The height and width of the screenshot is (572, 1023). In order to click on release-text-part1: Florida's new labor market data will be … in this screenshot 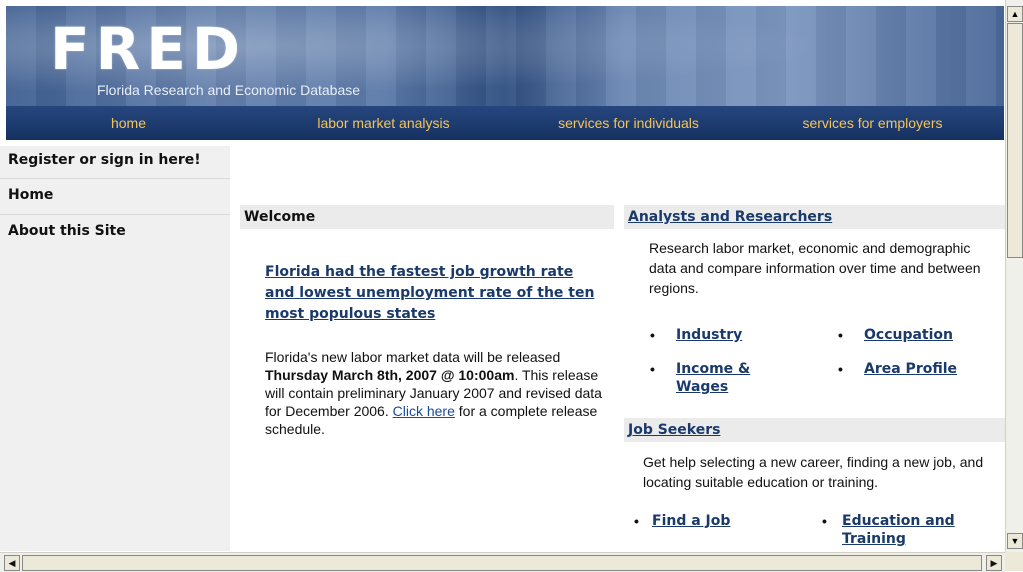, I will do `click(413, 357)`.